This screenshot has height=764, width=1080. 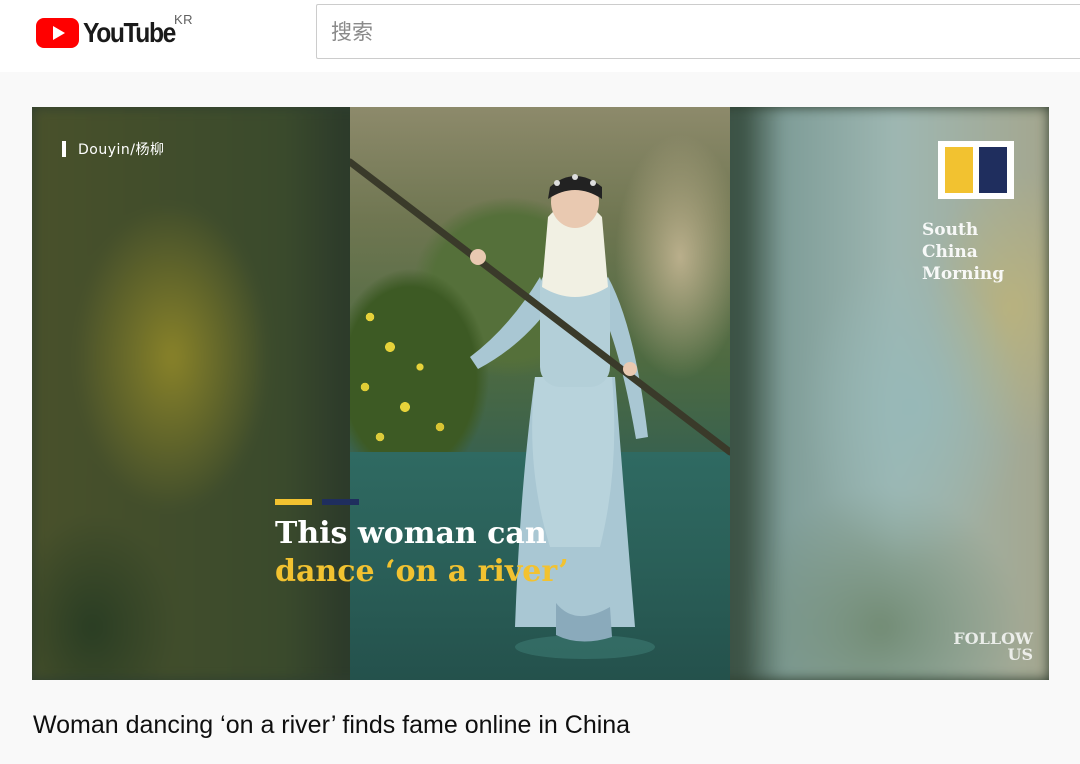 What do you see at coordinates (57, 33) in the screenshot?
I see `youtube-play-icon` at bounding box center [57, 33].